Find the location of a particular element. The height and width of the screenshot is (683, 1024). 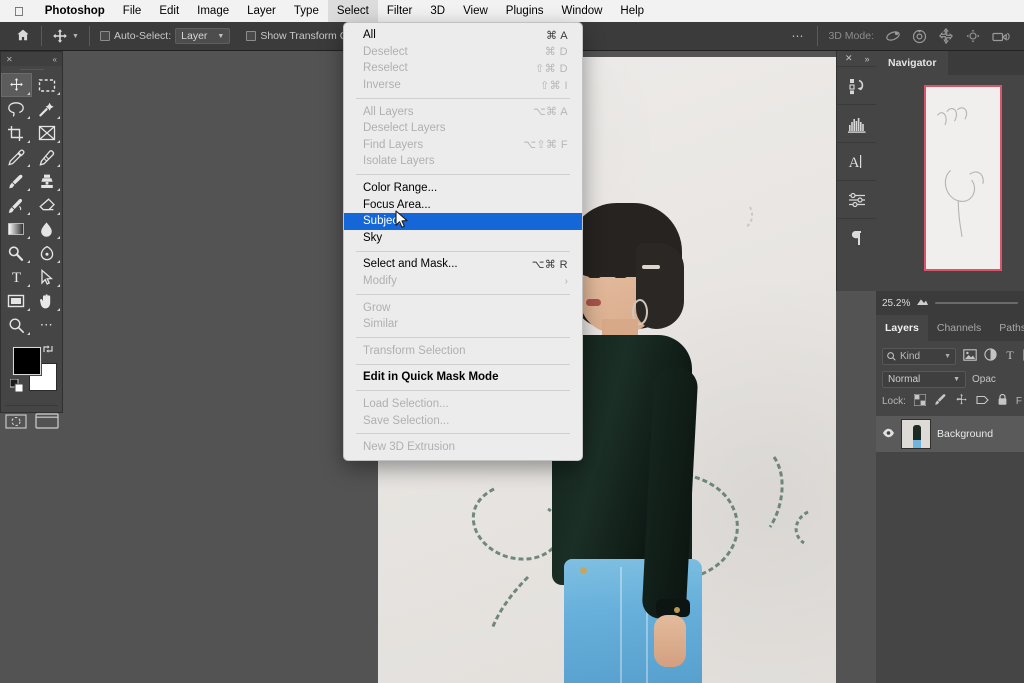

path-selection-tool is located at coordinates (47, 277).